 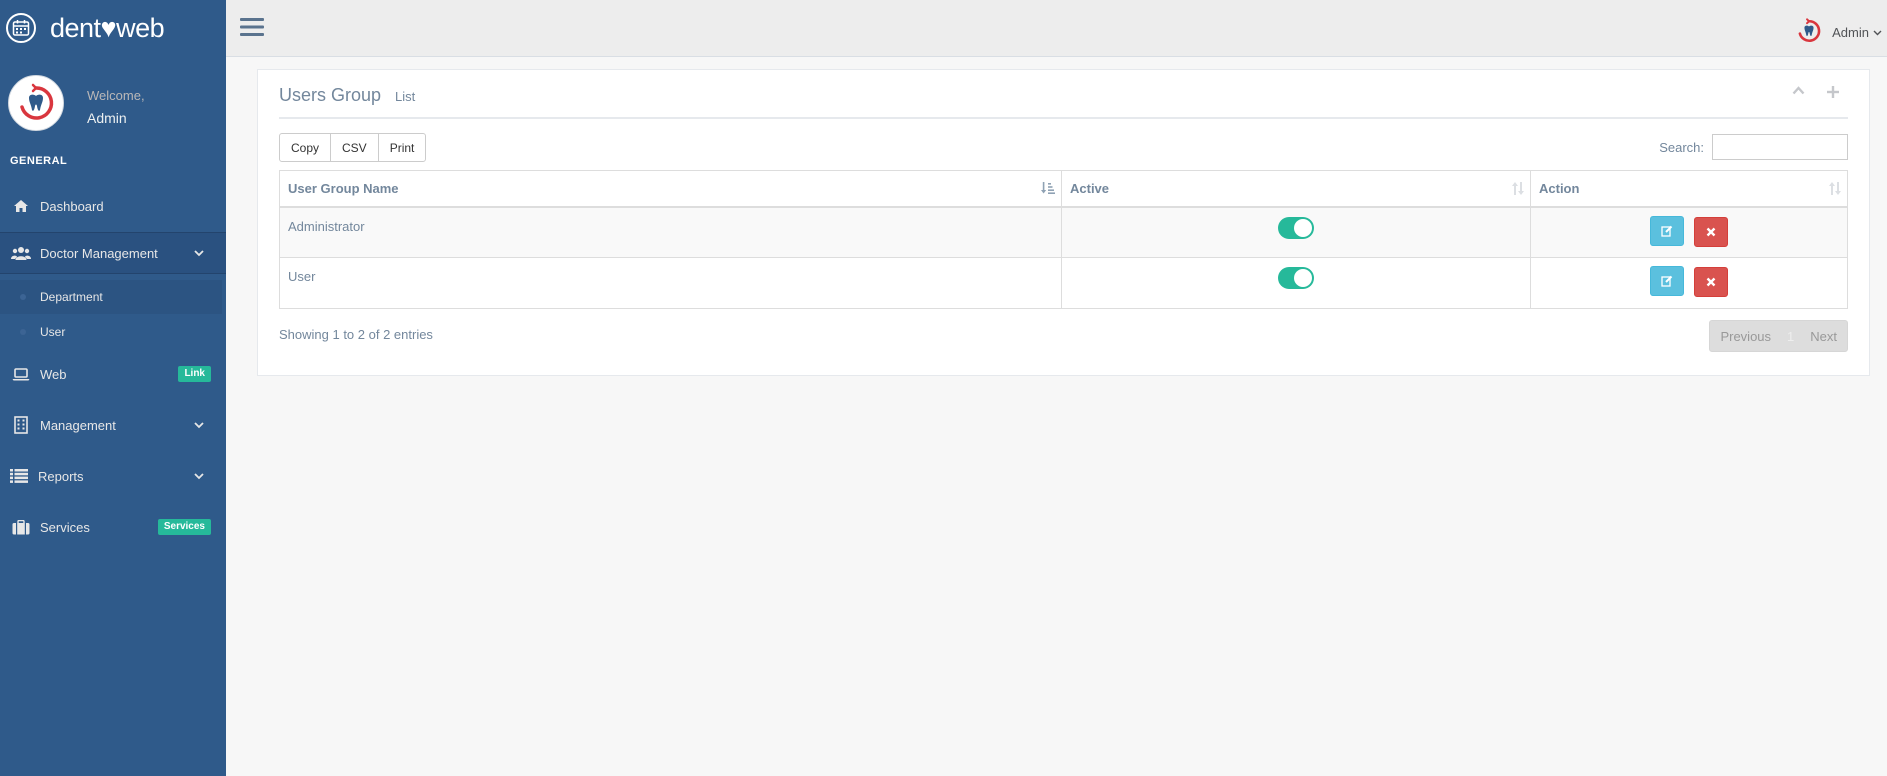 I want to click on column-header-name: User Group Name, so click(x=670, y=189).